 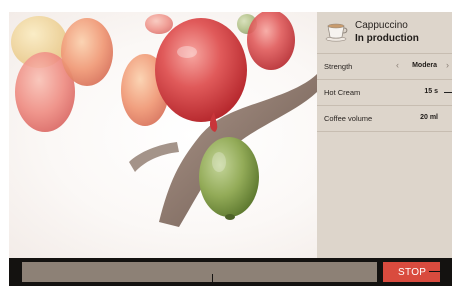 I want to click on setting-row-strength: Strength ‹ Modera ›, so click(x=384, y=67).